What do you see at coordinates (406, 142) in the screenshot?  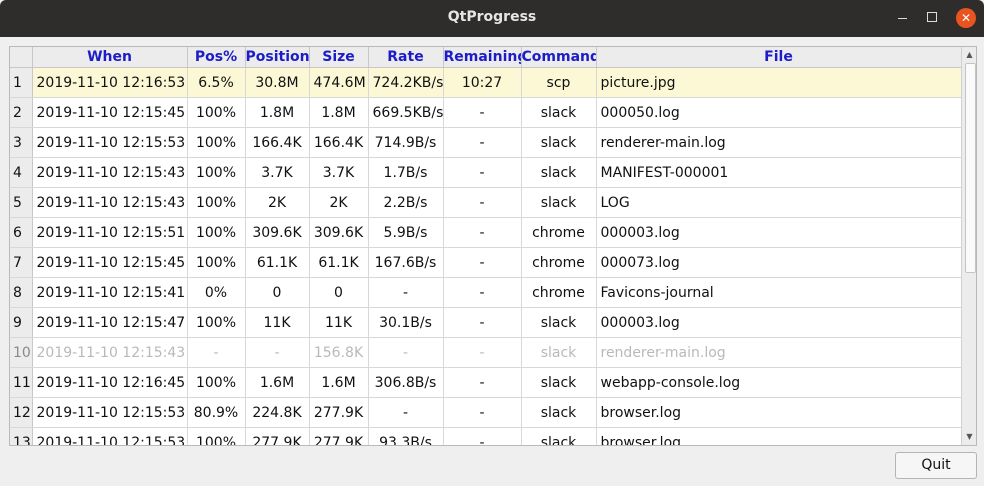 I see `cell-rate: 714.9B/s` at bounding box center [406, 142].